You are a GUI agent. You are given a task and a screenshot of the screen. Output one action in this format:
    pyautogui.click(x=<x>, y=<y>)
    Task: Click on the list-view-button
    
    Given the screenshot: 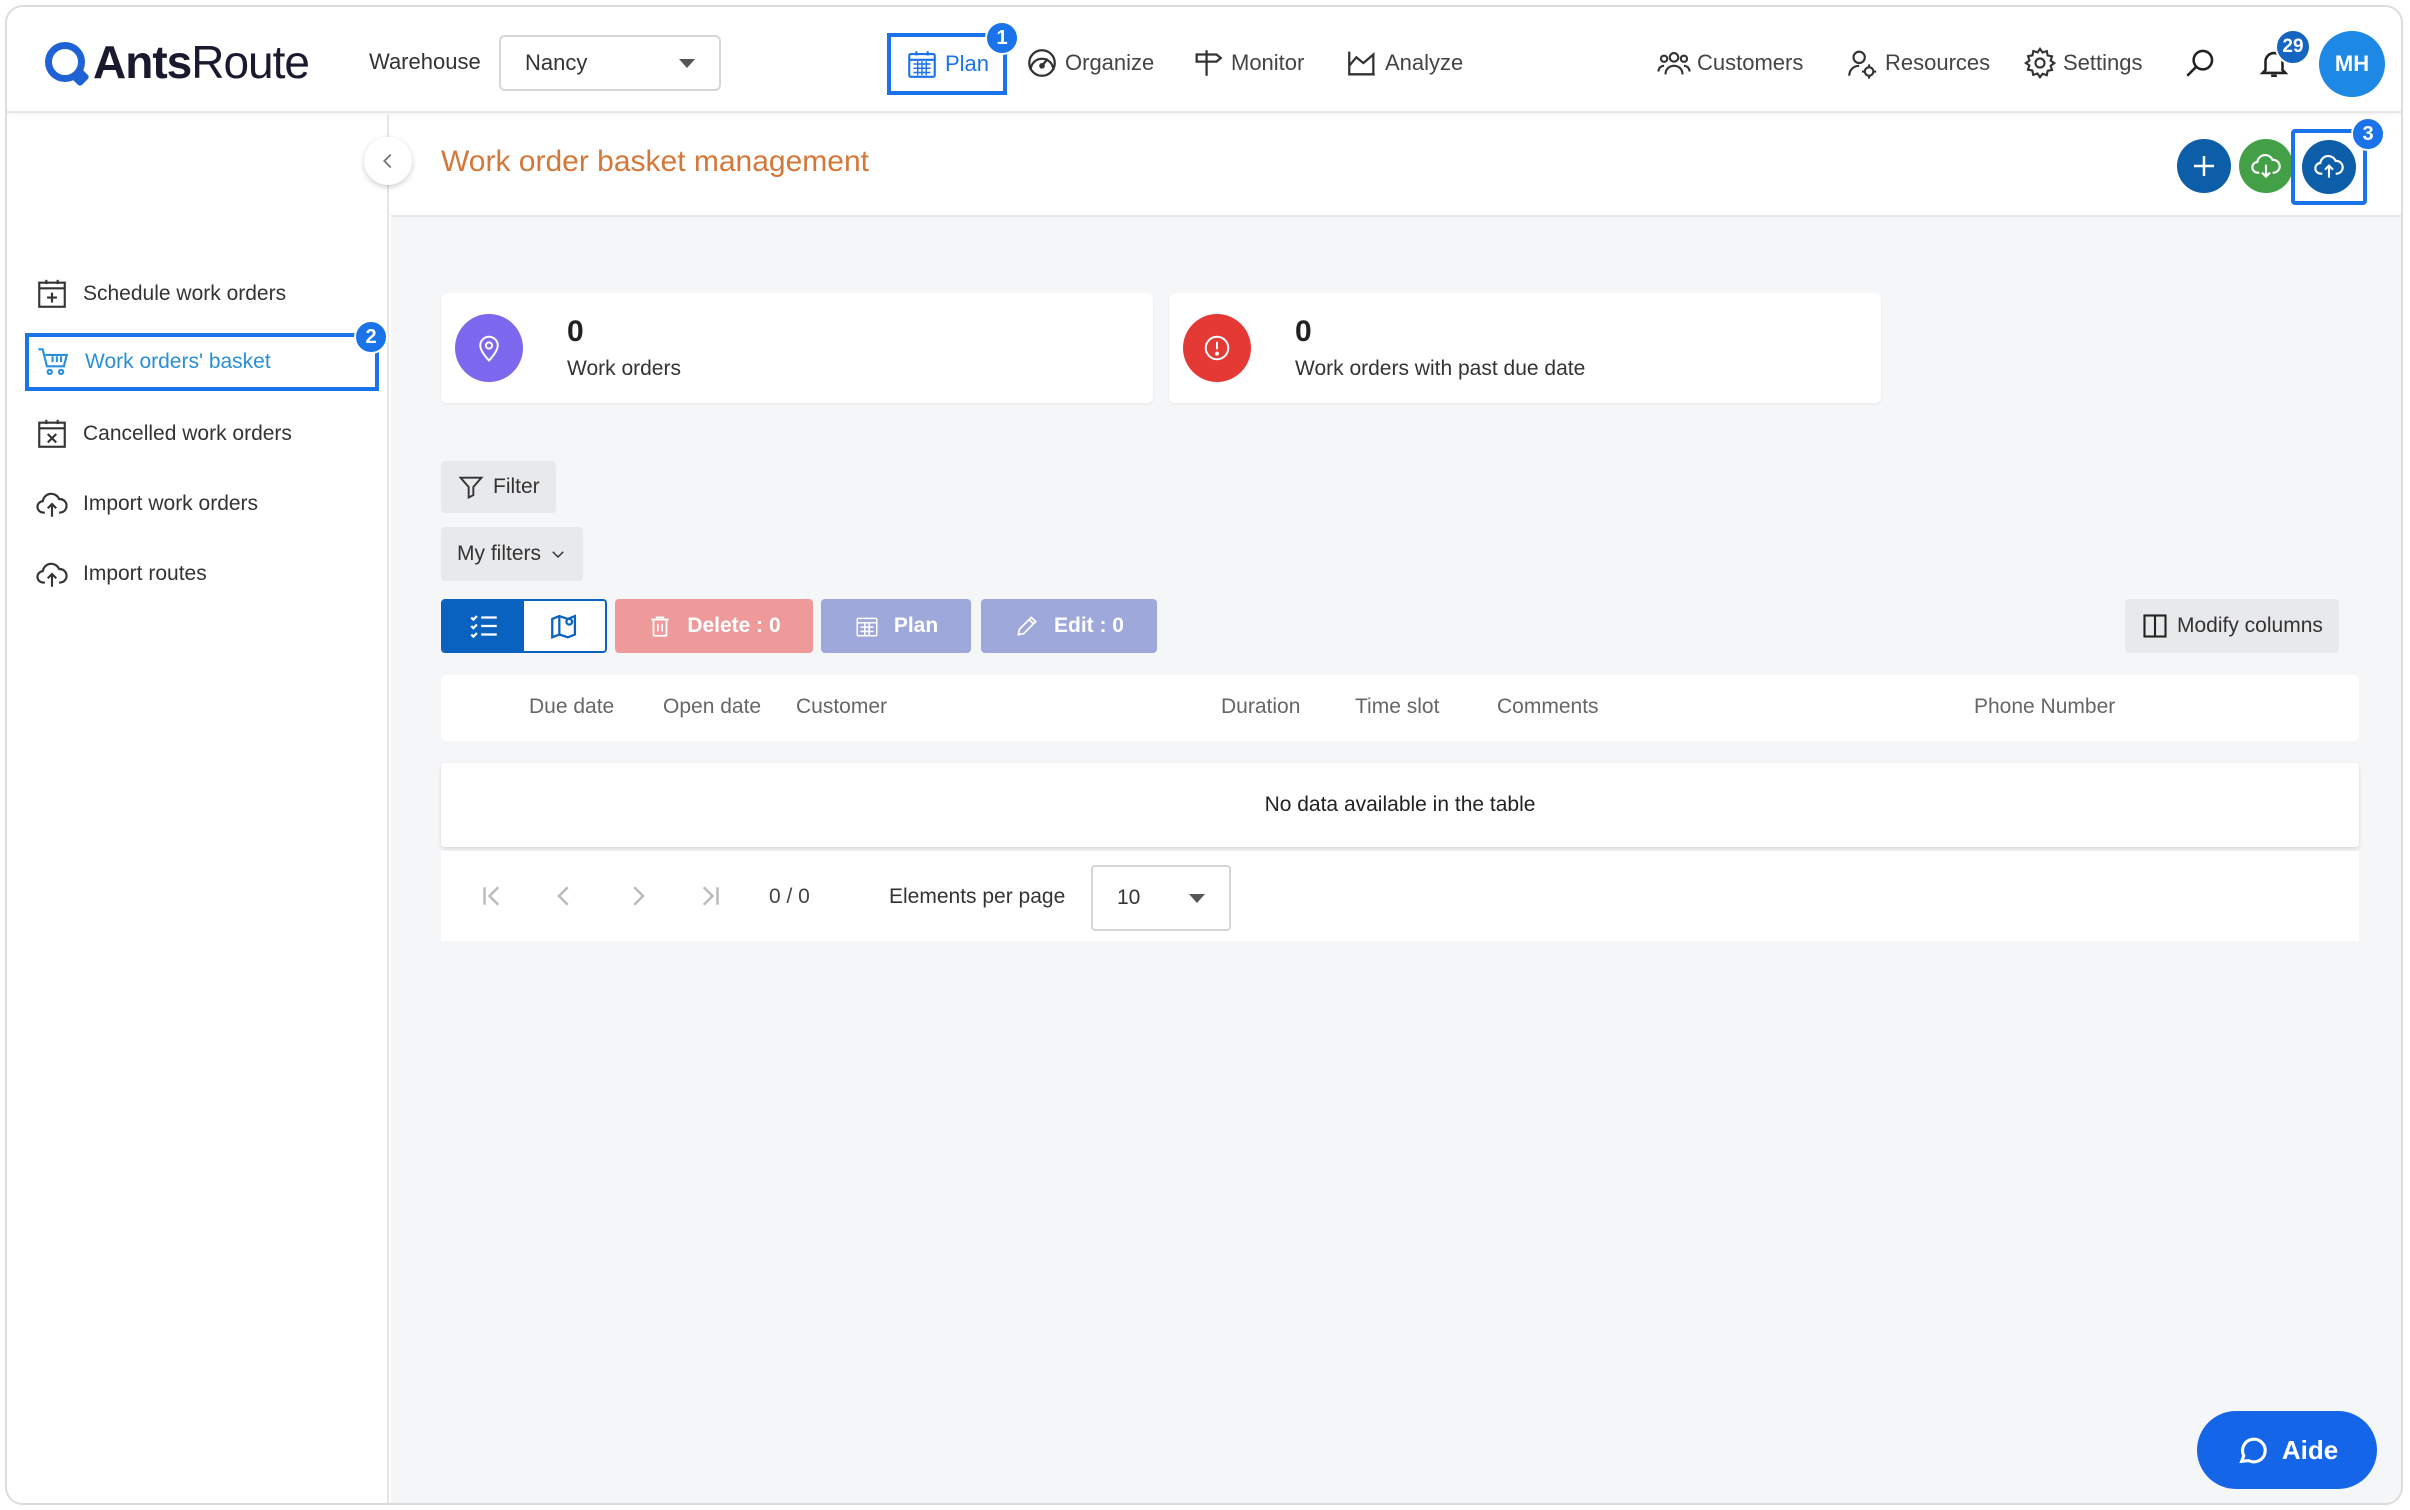 What is the action you would take?
    pyautogui.click(x=483, y=626)
    